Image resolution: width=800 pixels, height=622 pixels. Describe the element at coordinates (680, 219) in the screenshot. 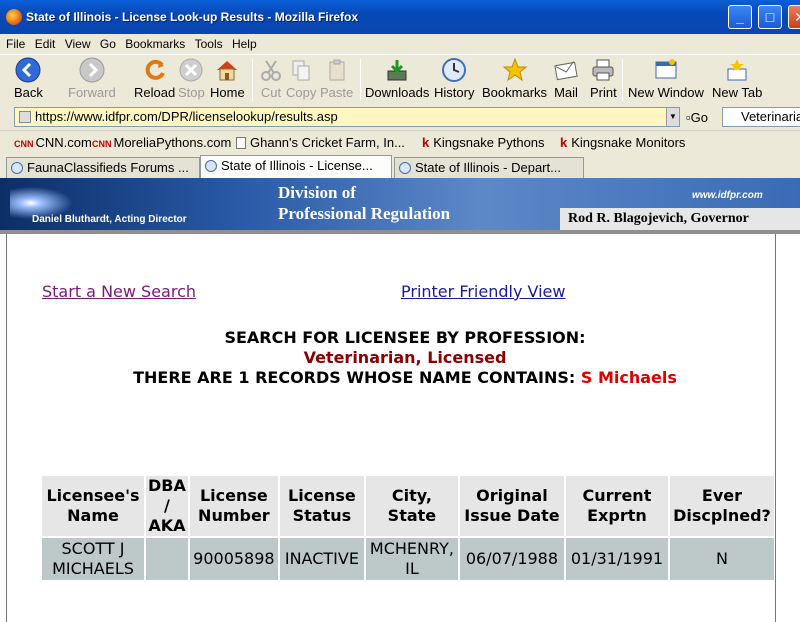

I see `governor-name: Rod R. Blagojevich, Governor` at that location.